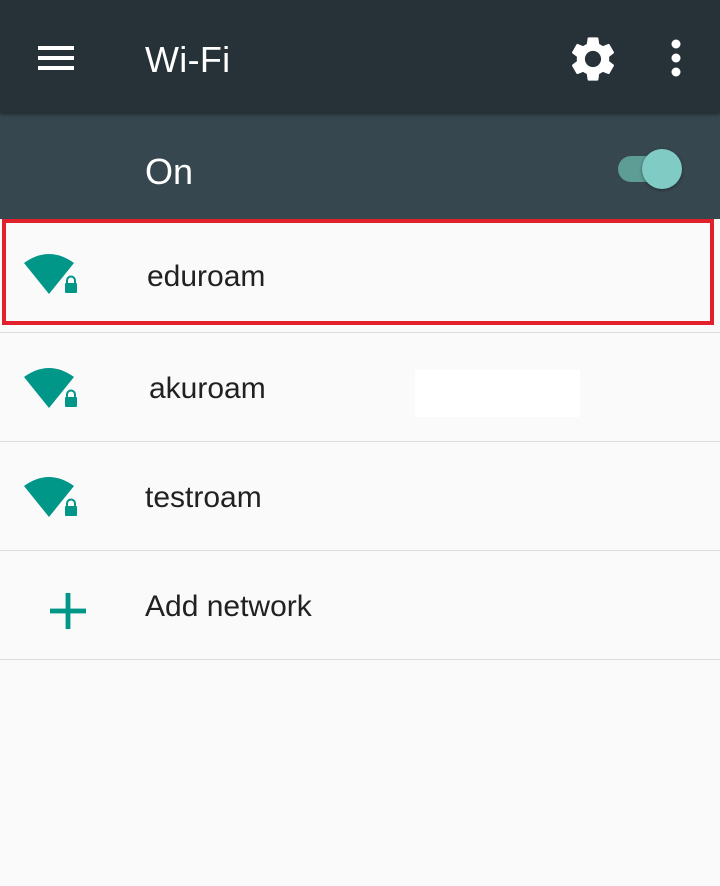 The height and width of the screenshot is (886, 720). Describe the element at coordinates (360, 605) in the screenshot. I see `add-network-item: Add network` at that location.